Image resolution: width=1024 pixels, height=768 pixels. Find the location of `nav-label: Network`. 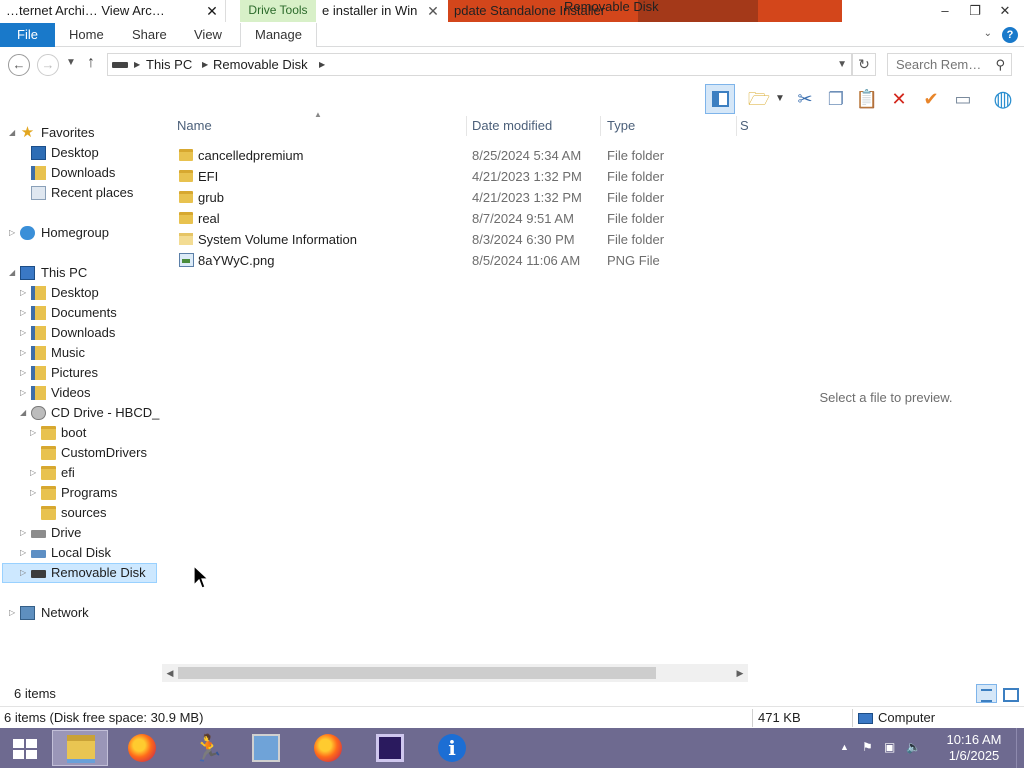

nav-label: Network is located at coordinates (65, 612).